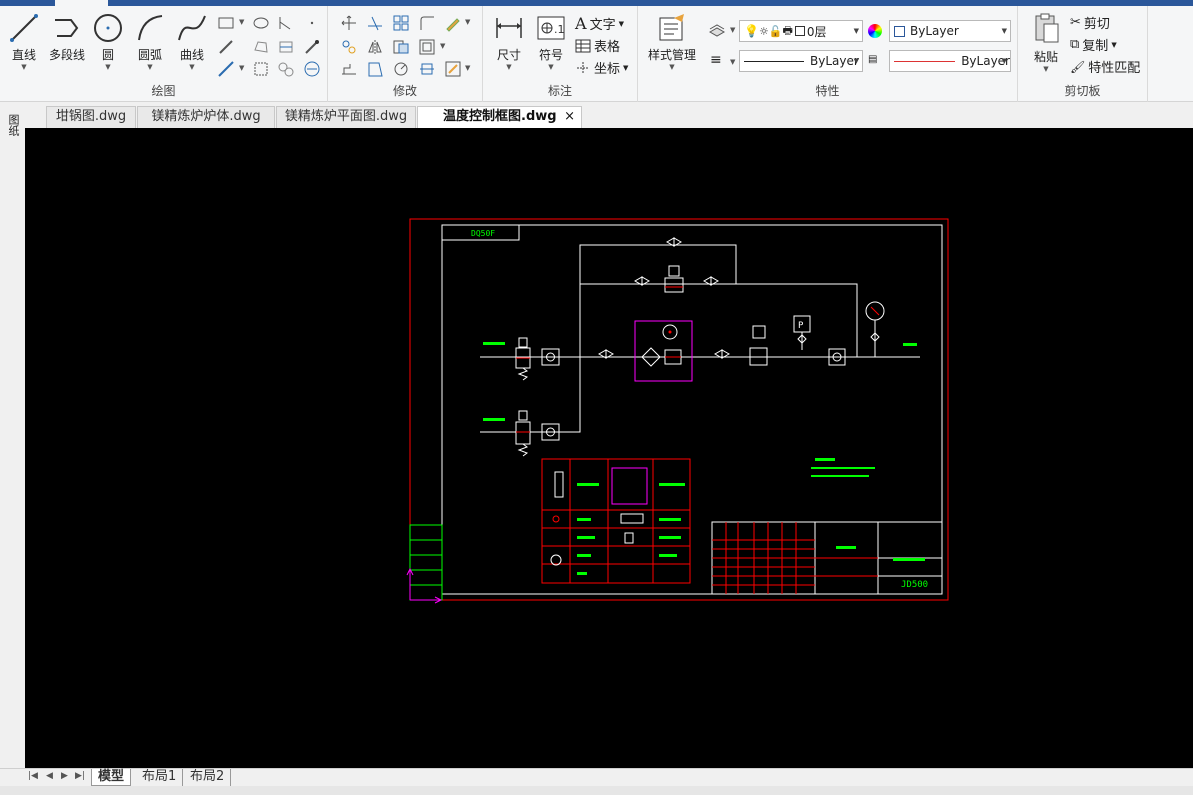 This screenshot has height=795, width=1193. What do you see at coordinates (509, 28) in the screenshot?
I see `dimension-icon` at bounding box center [509, 28].